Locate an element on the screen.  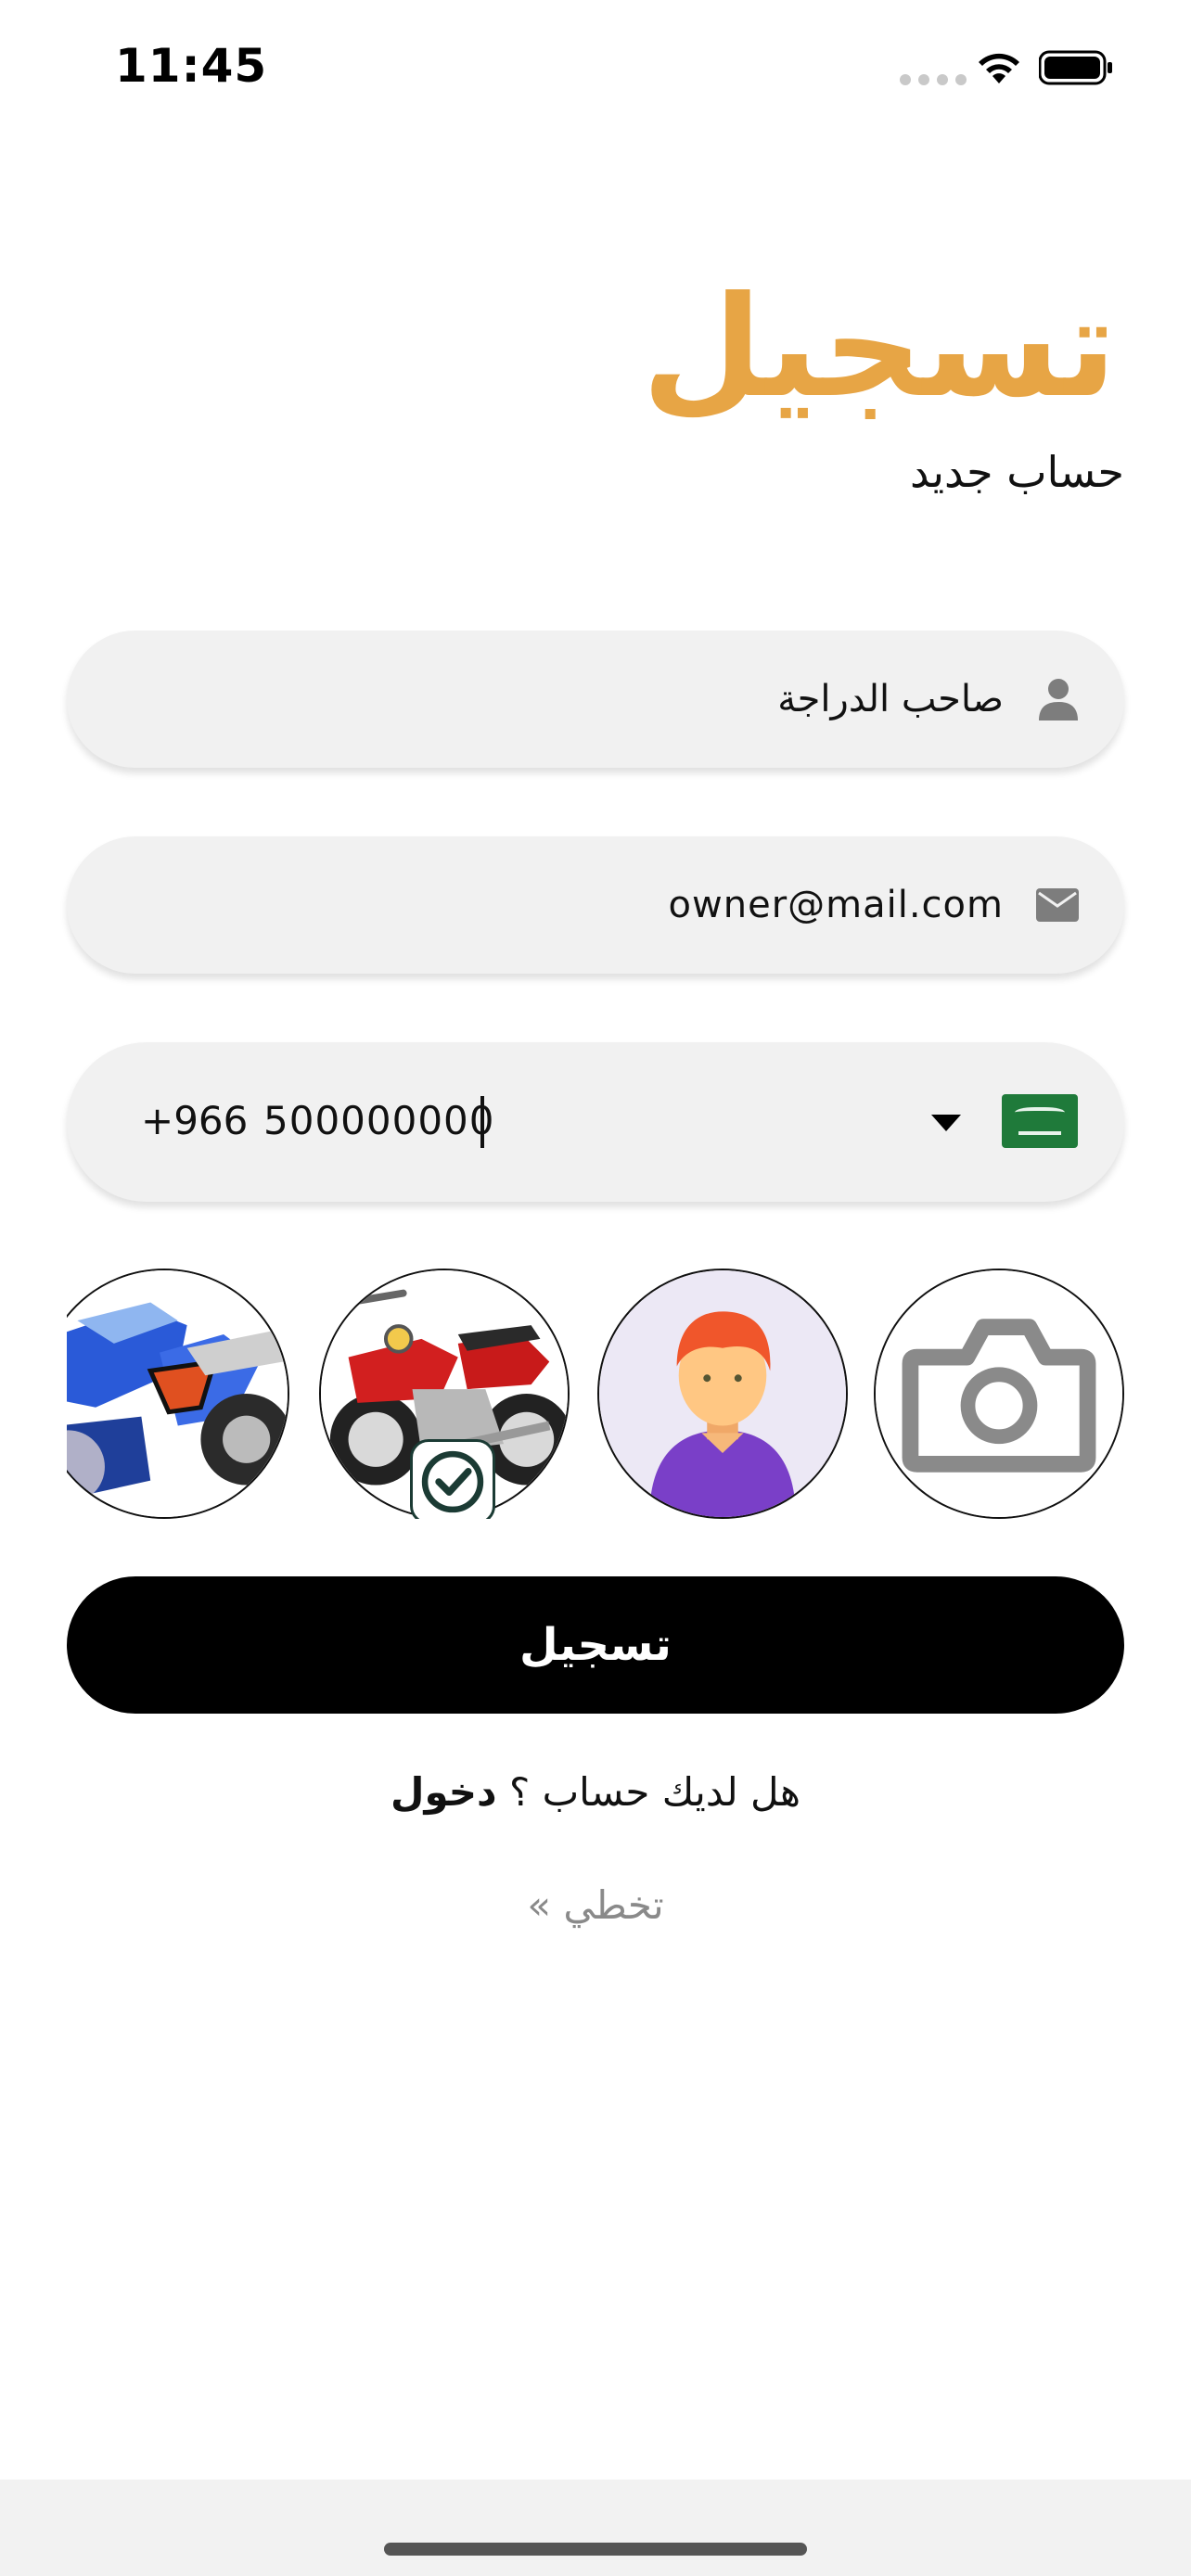
have-account-text: هل لديك حساب ؟ is located at coordinates (654, 1792).